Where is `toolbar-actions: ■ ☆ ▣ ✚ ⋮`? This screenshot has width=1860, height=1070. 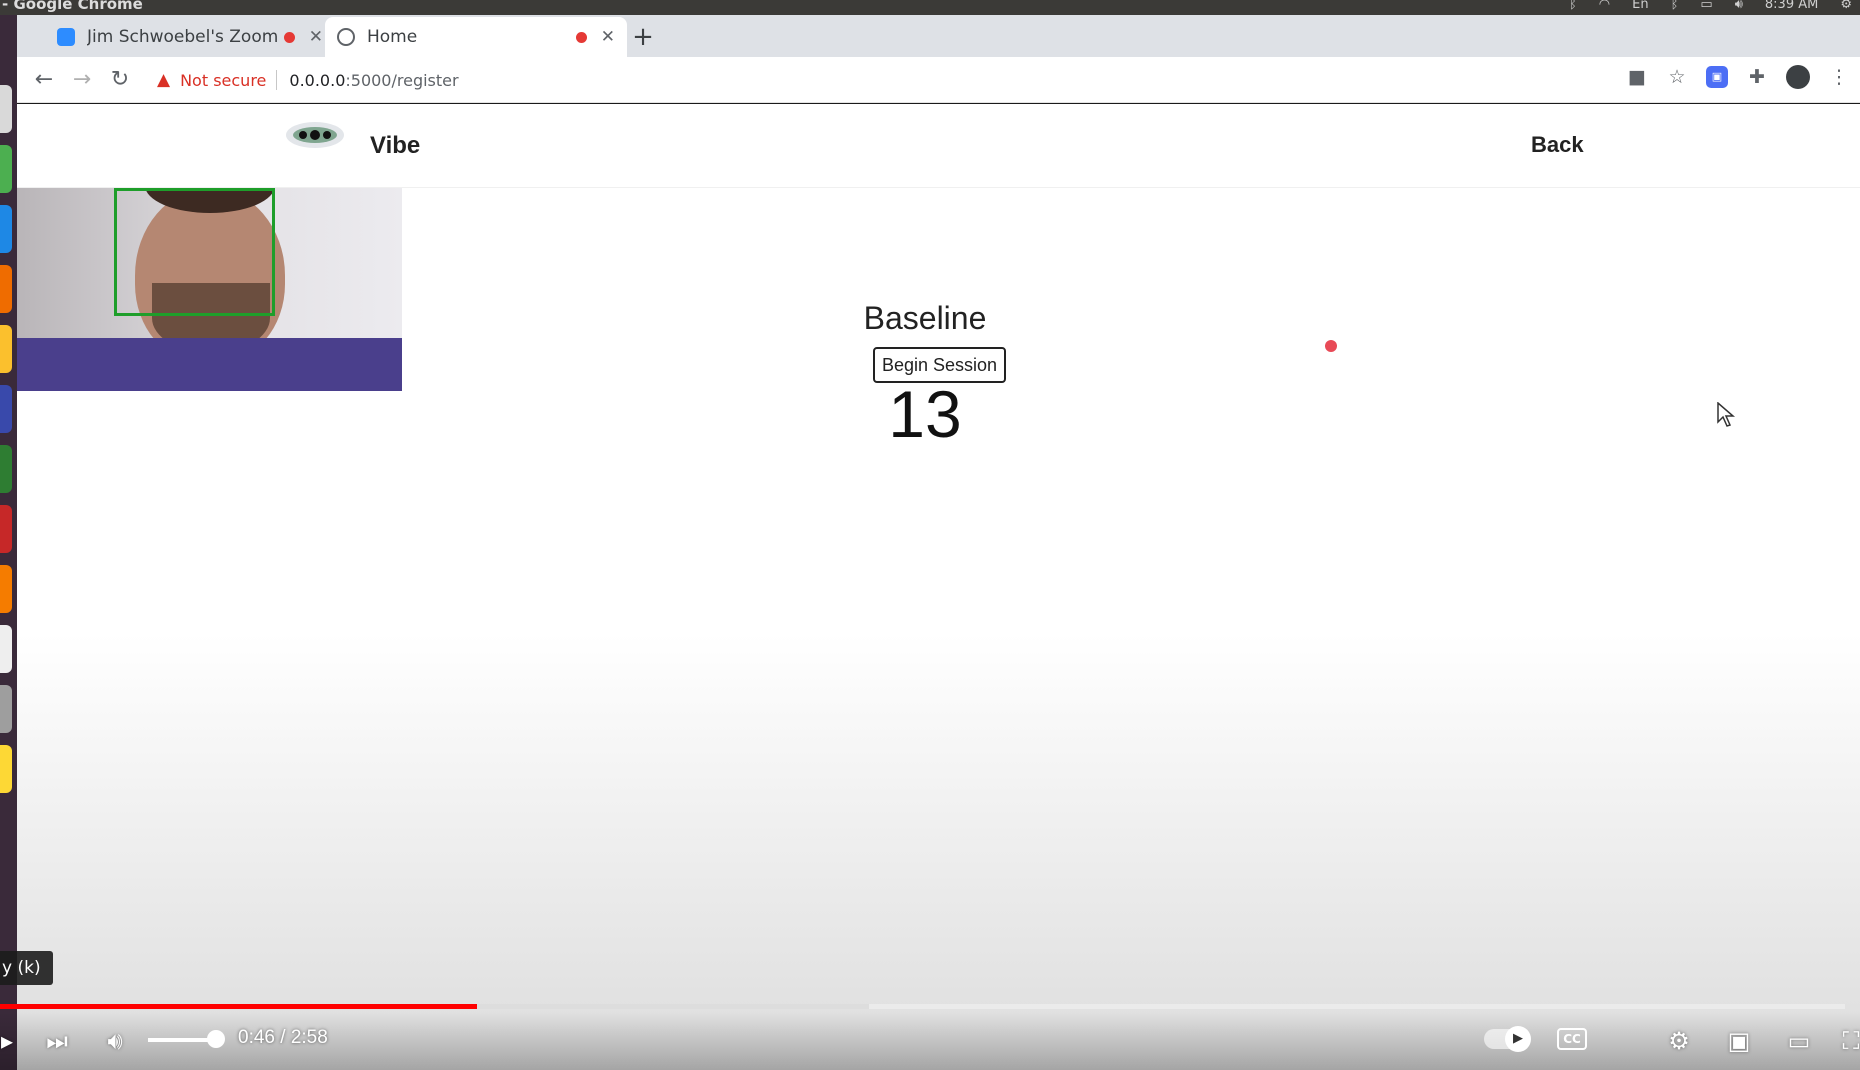 toolbar-actions: ■ ☆ ▣ ✚ ⋮ is located at coordinates (1738, 77).